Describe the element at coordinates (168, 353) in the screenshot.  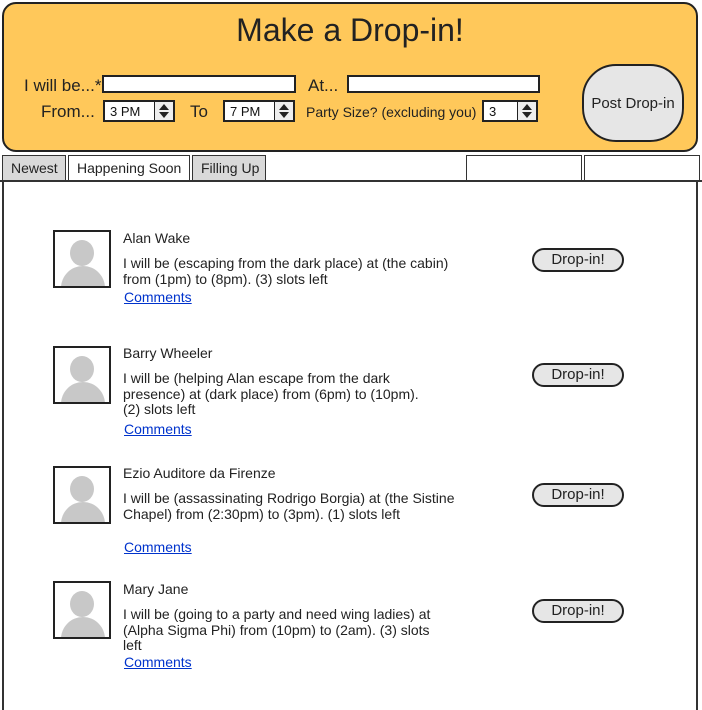
I see `post-author: Barry Wheeler` at that location.